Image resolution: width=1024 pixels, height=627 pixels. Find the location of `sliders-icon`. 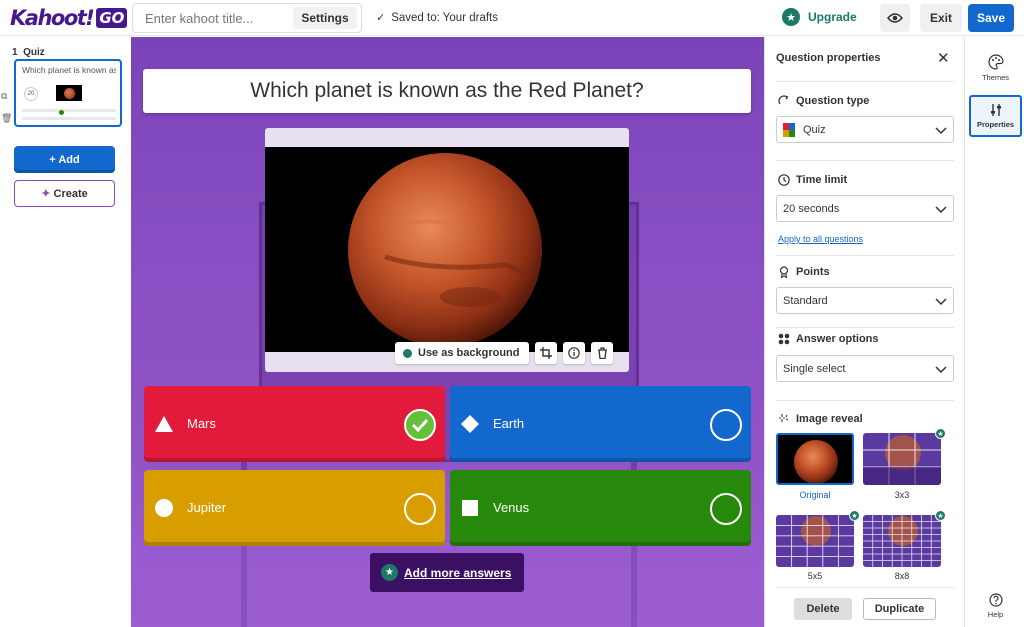

sliders-icon is located at coordinates (995, 110).